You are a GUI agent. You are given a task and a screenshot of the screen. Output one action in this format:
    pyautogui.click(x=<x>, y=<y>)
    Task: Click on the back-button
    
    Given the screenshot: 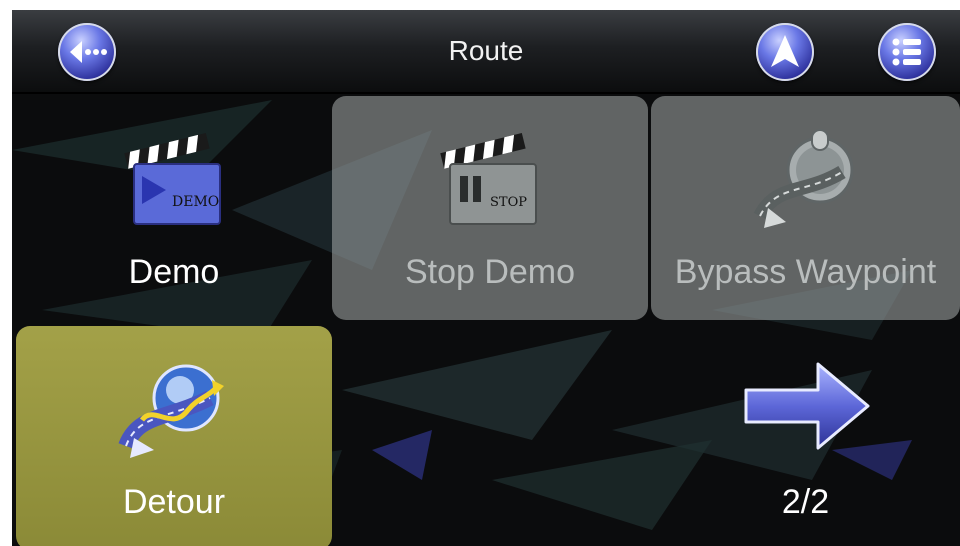 What is the action you would take?
    pyautogui.click(x=87, y=52)
    